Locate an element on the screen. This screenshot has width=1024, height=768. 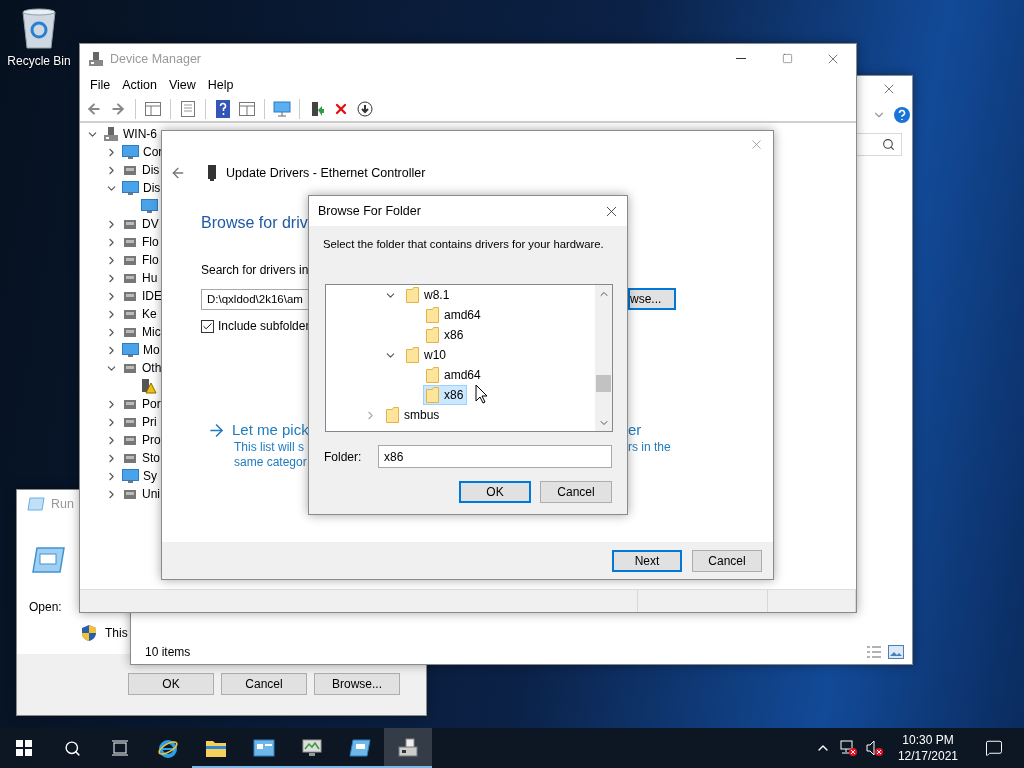
menu-item: Action is located at coordinates (139, 85).